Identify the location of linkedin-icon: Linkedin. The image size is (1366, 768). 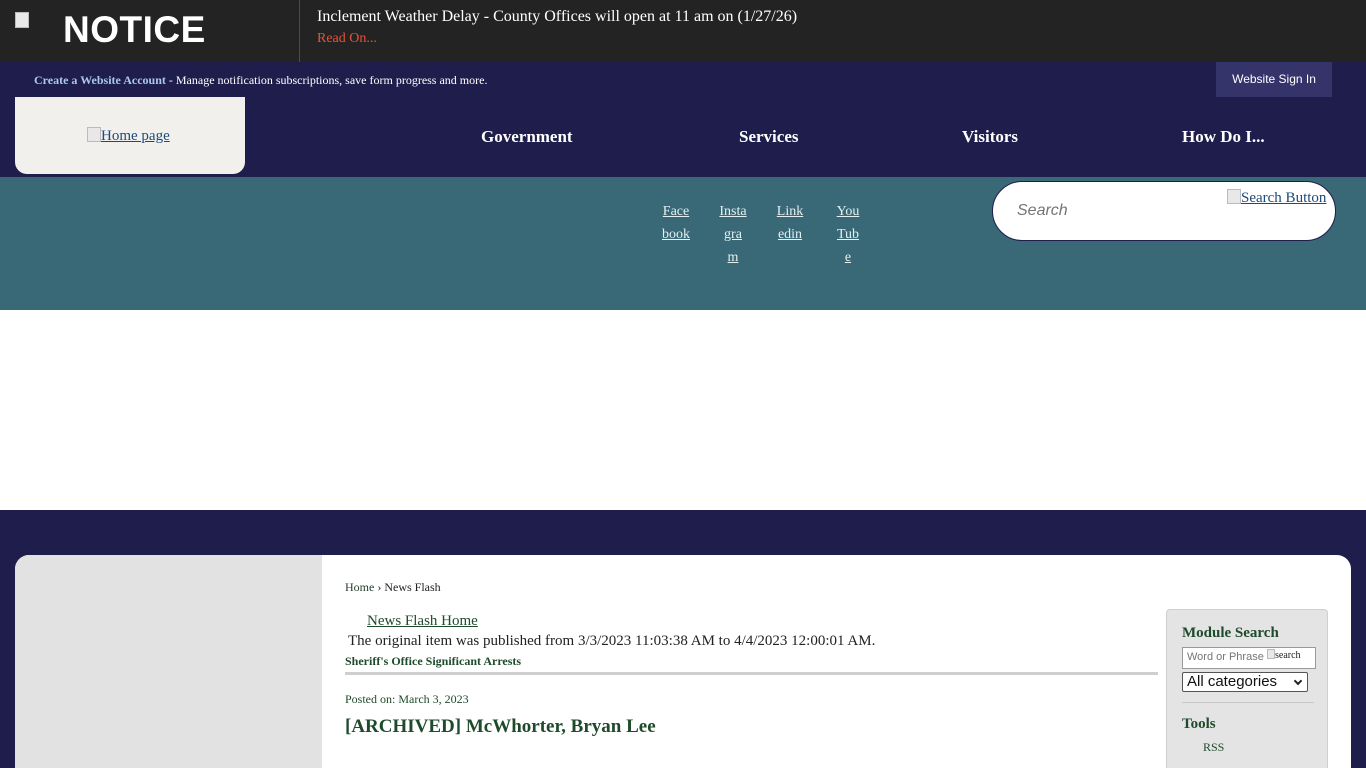
(790, 223).